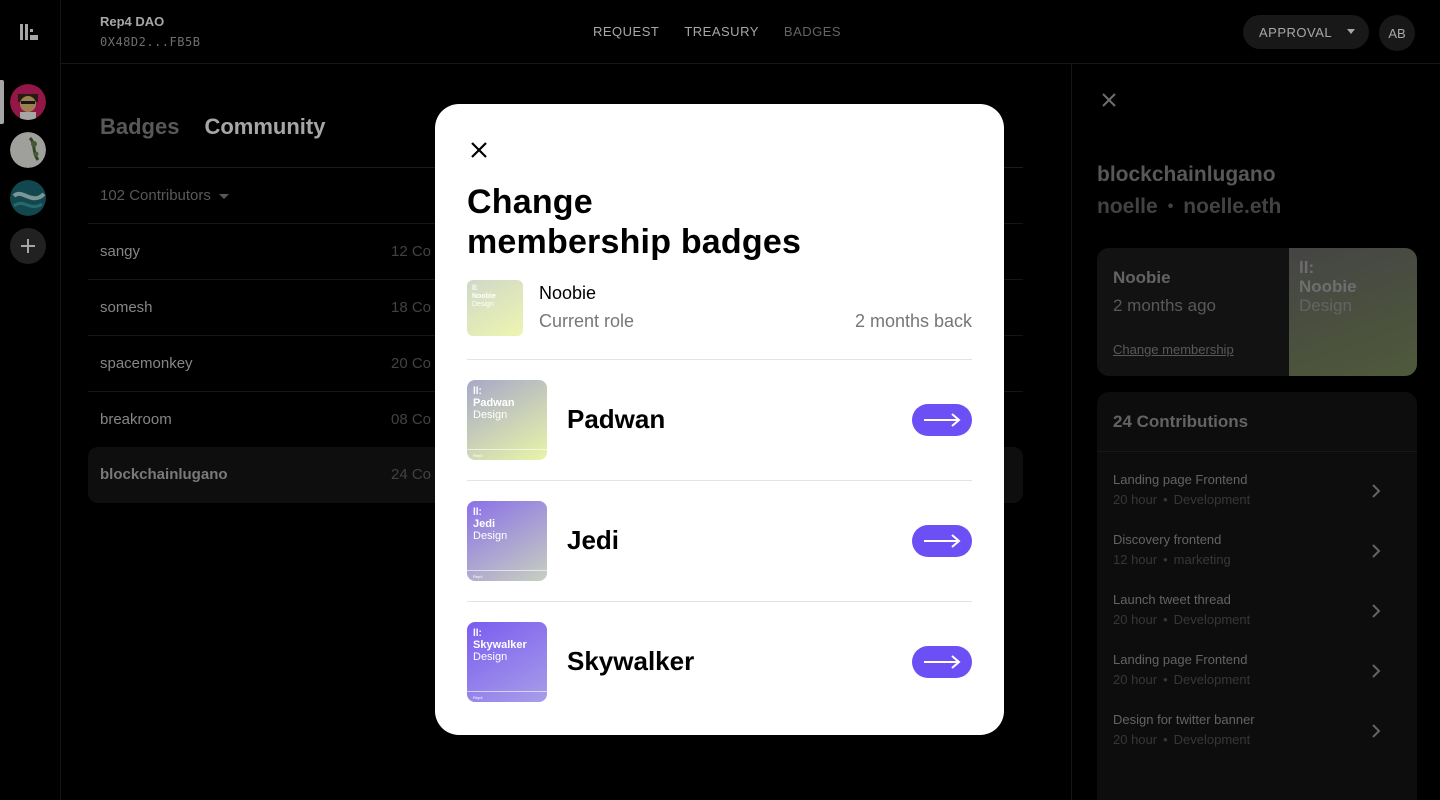 Image resolution: width=1440 pixels, height=800 pixels. Describe the element at coordinates (677, 222) in the screenshot. I see `modal-title: Change membership badges` at that location.